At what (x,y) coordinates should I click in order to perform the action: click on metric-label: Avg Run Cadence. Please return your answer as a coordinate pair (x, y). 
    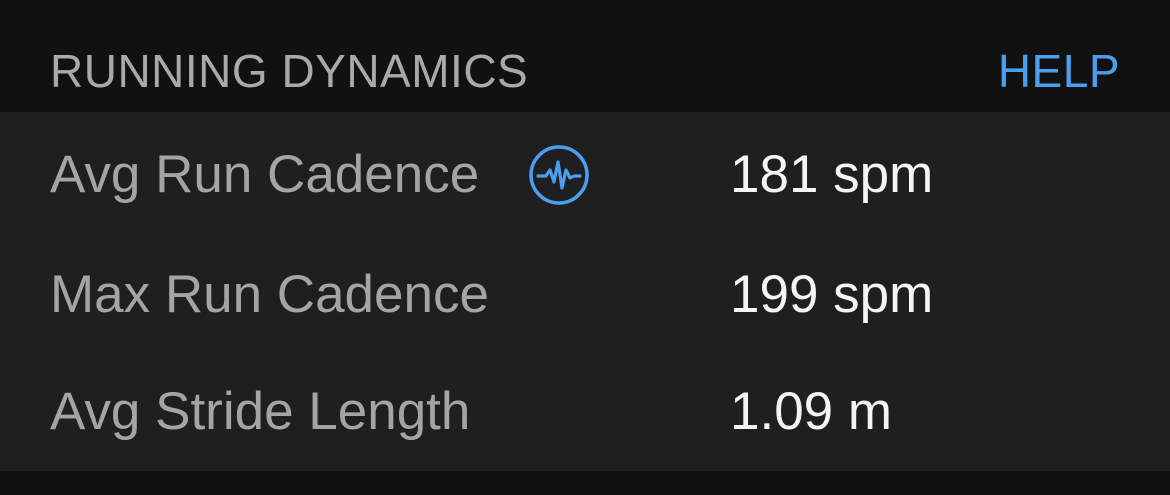
    Looking at the image, I should click on (265, 174).